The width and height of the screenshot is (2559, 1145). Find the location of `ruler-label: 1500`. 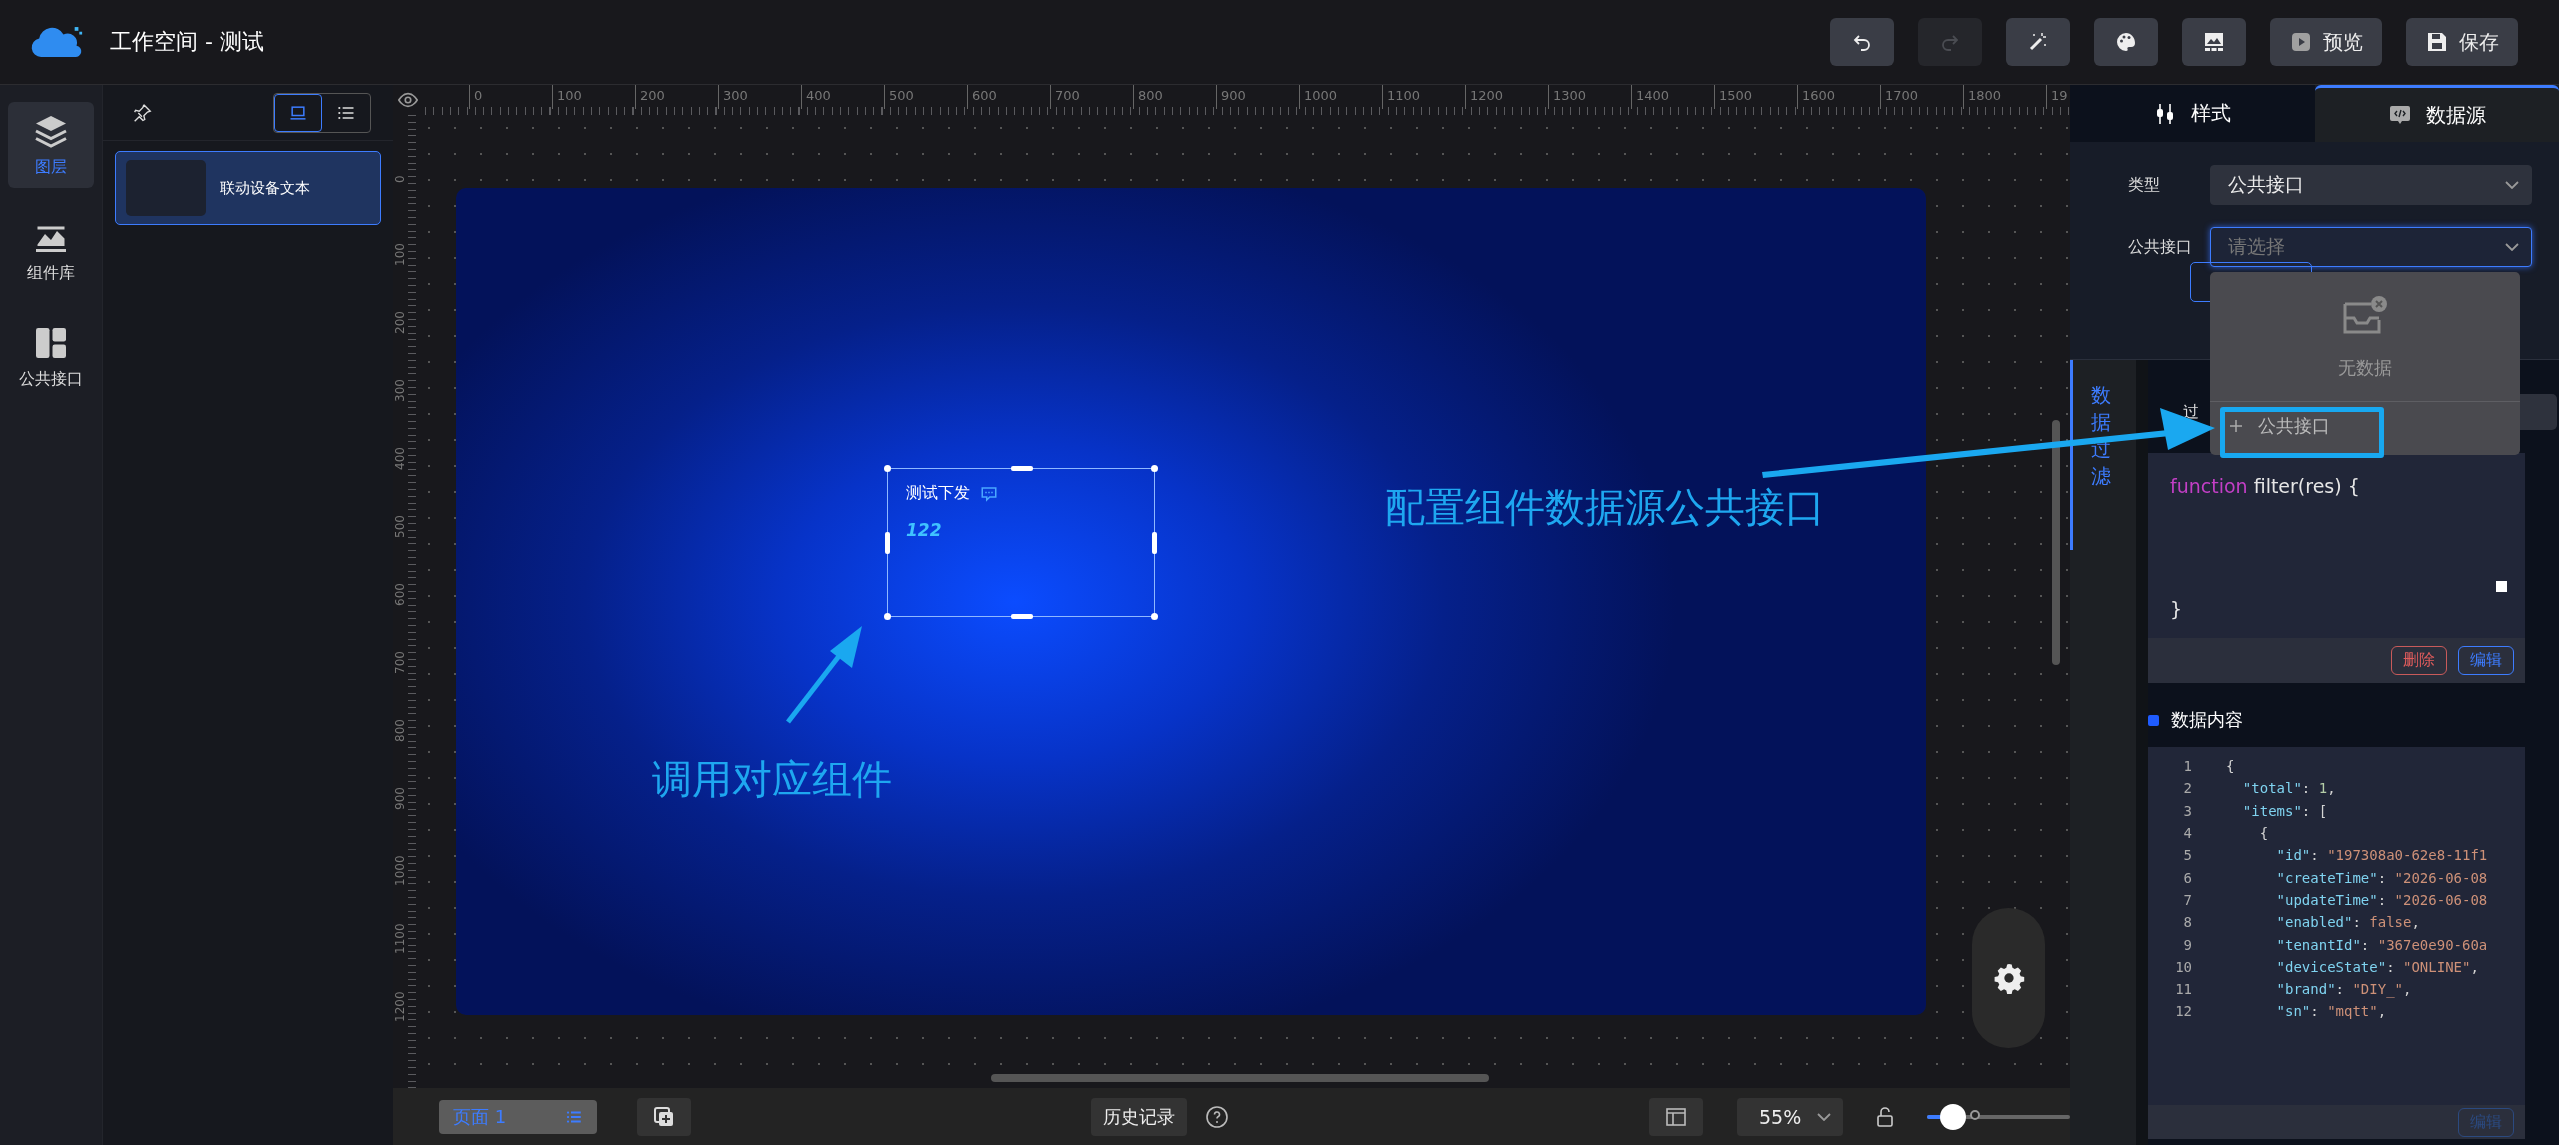

ruler-label: 1500 is located at coordinates (1755, 97).